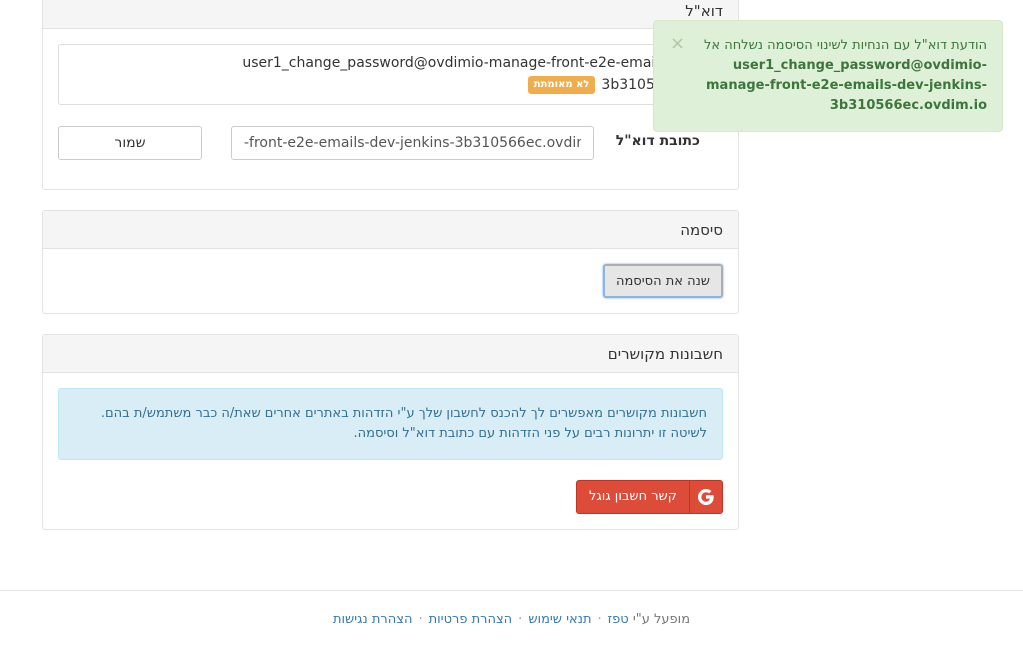  Describe the element at coordinates (471, 619) in the screenshot. I see `footer-privacy-link: הצהרת פרטיות` at that location.